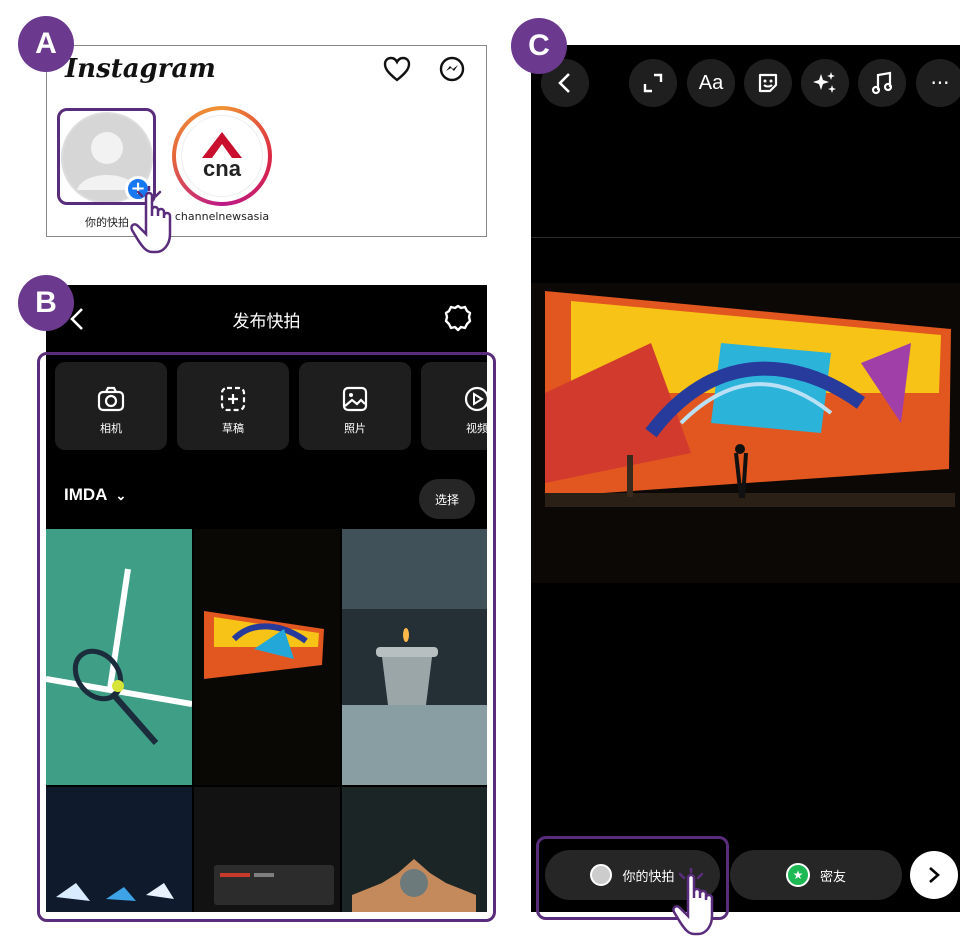  Describe the element at coordinates (816, 875) in the screenshot. I see `close-friends-button: ★ 密友` at that location.